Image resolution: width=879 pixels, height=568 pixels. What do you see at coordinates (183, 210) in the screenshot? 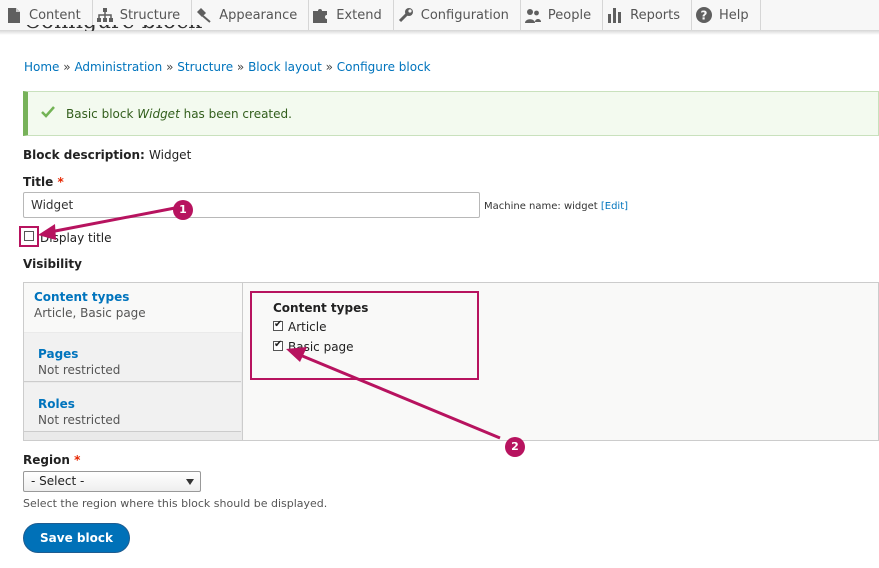
I see `annotation-badge-1: 1` at bounding box center [183, 210].